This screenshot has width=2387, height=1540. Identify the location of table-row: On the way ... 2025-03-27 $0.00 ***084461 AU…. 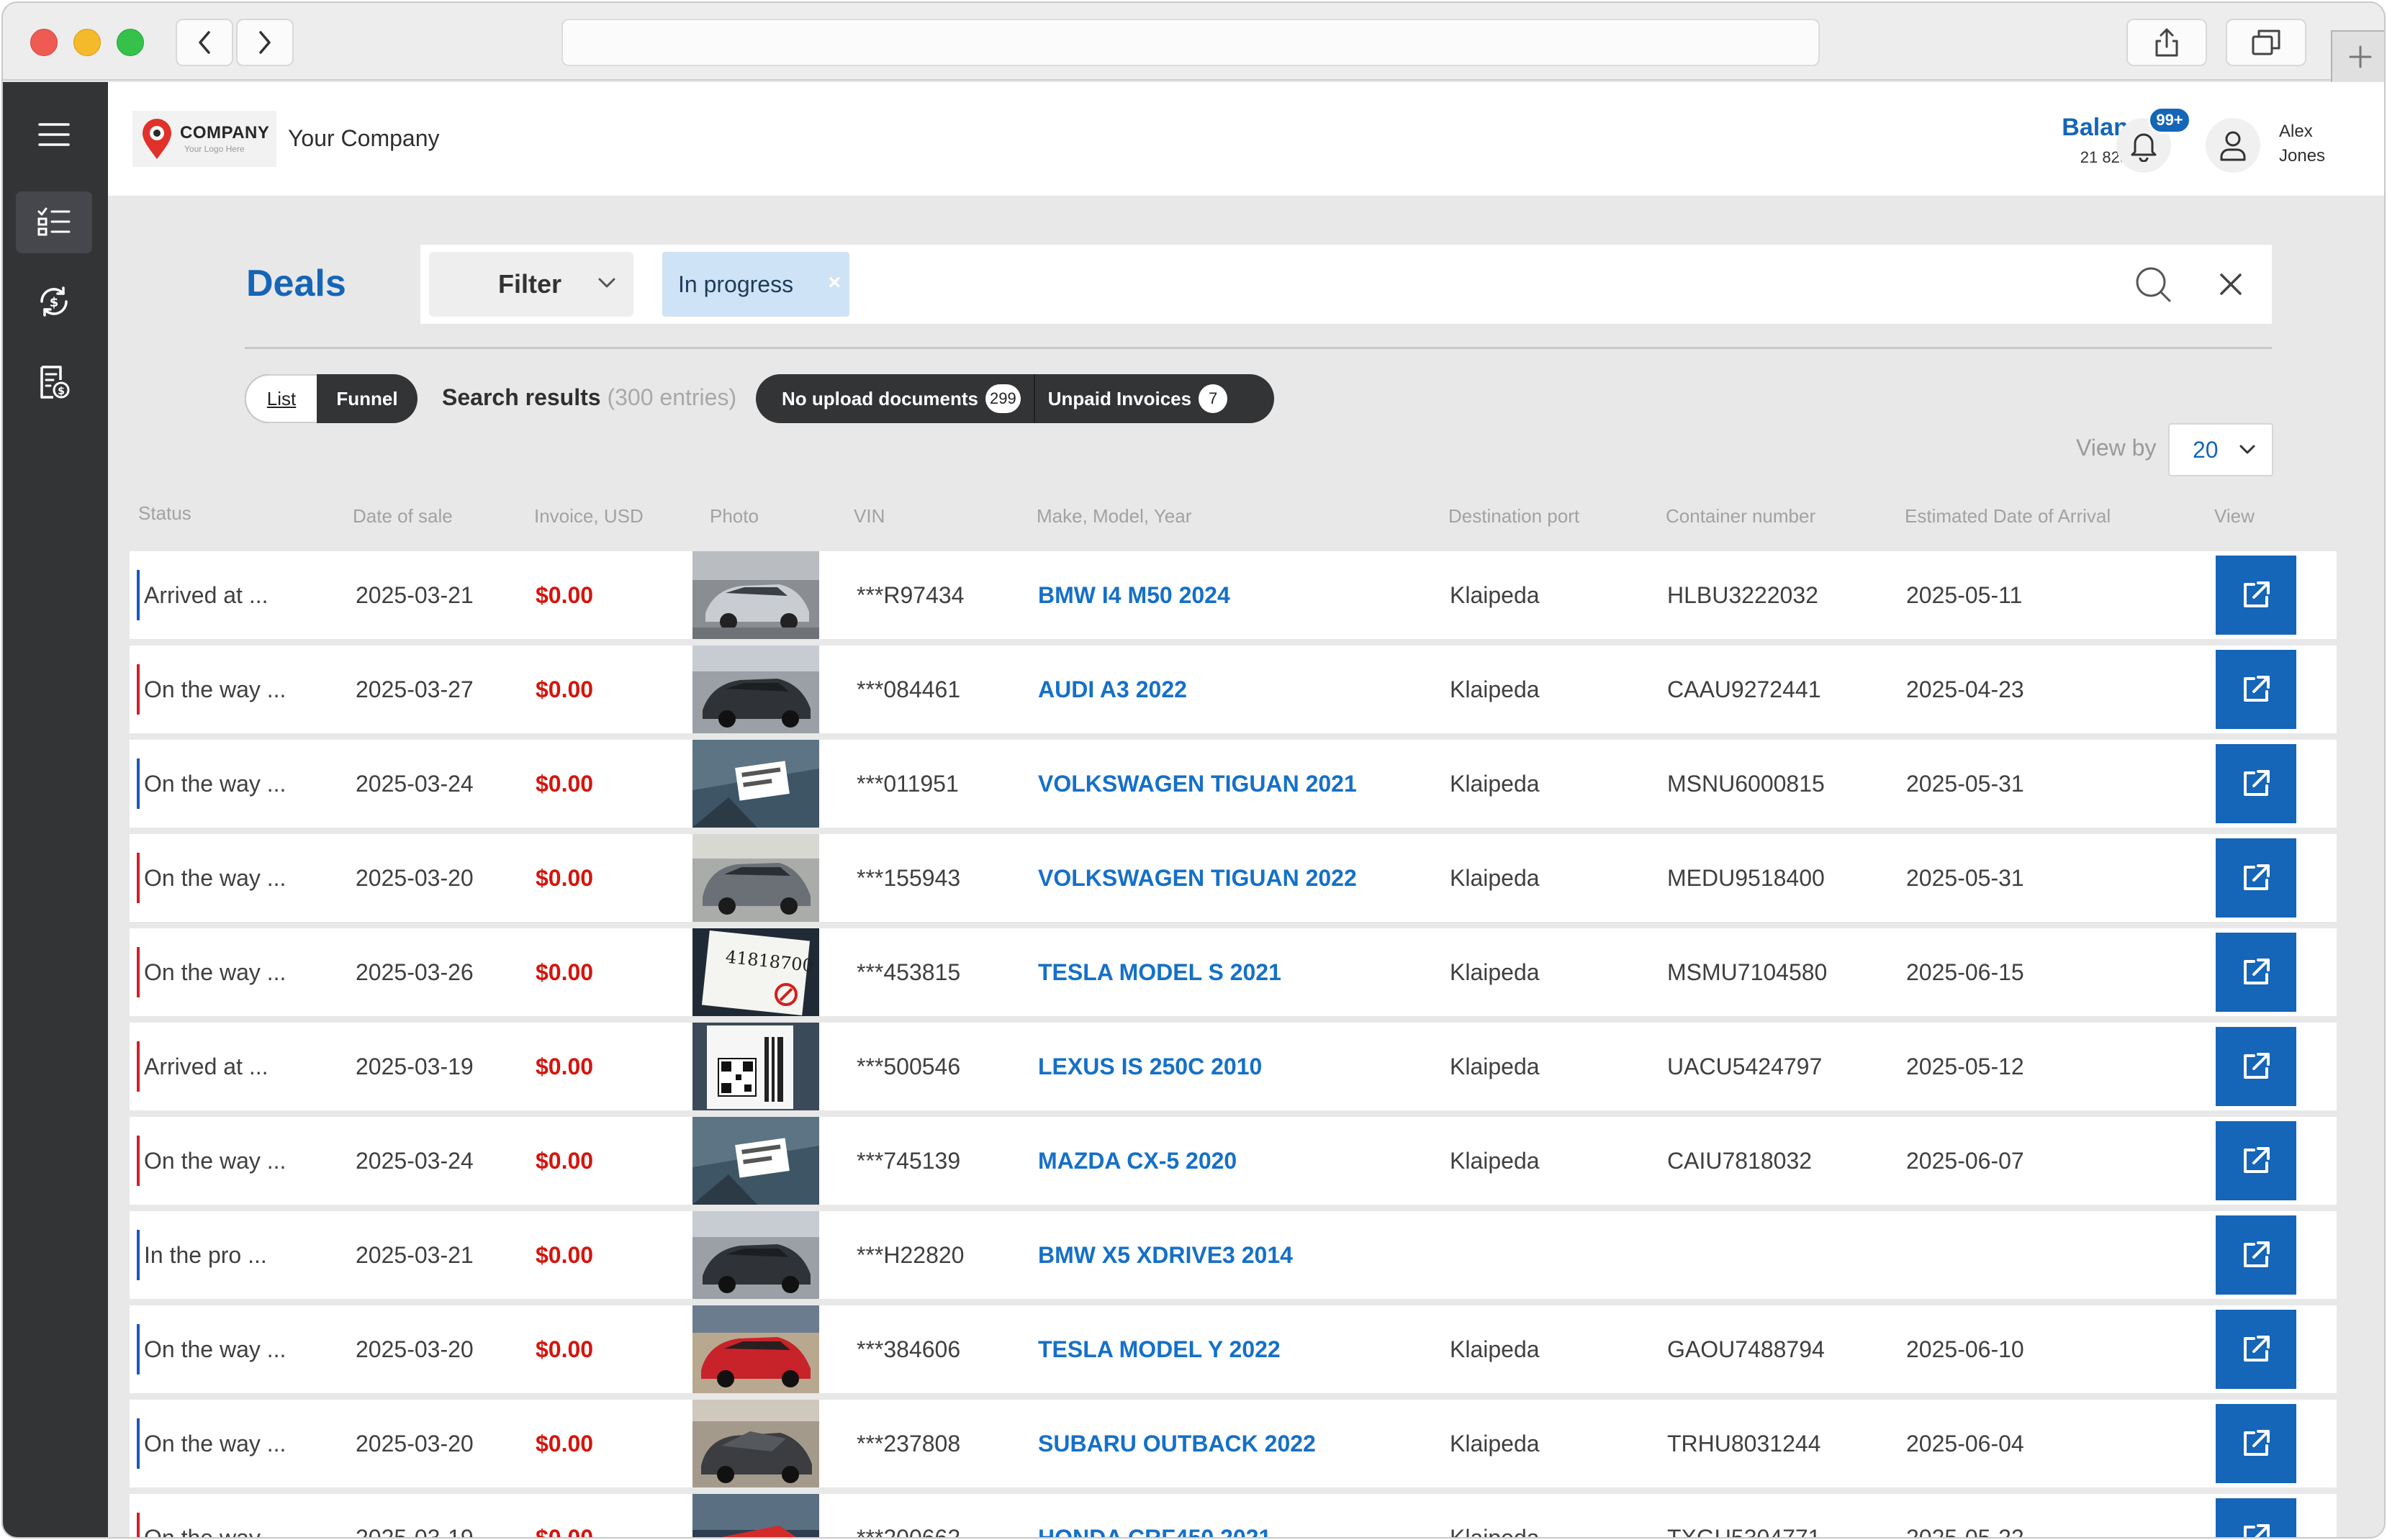
(1233, 689).